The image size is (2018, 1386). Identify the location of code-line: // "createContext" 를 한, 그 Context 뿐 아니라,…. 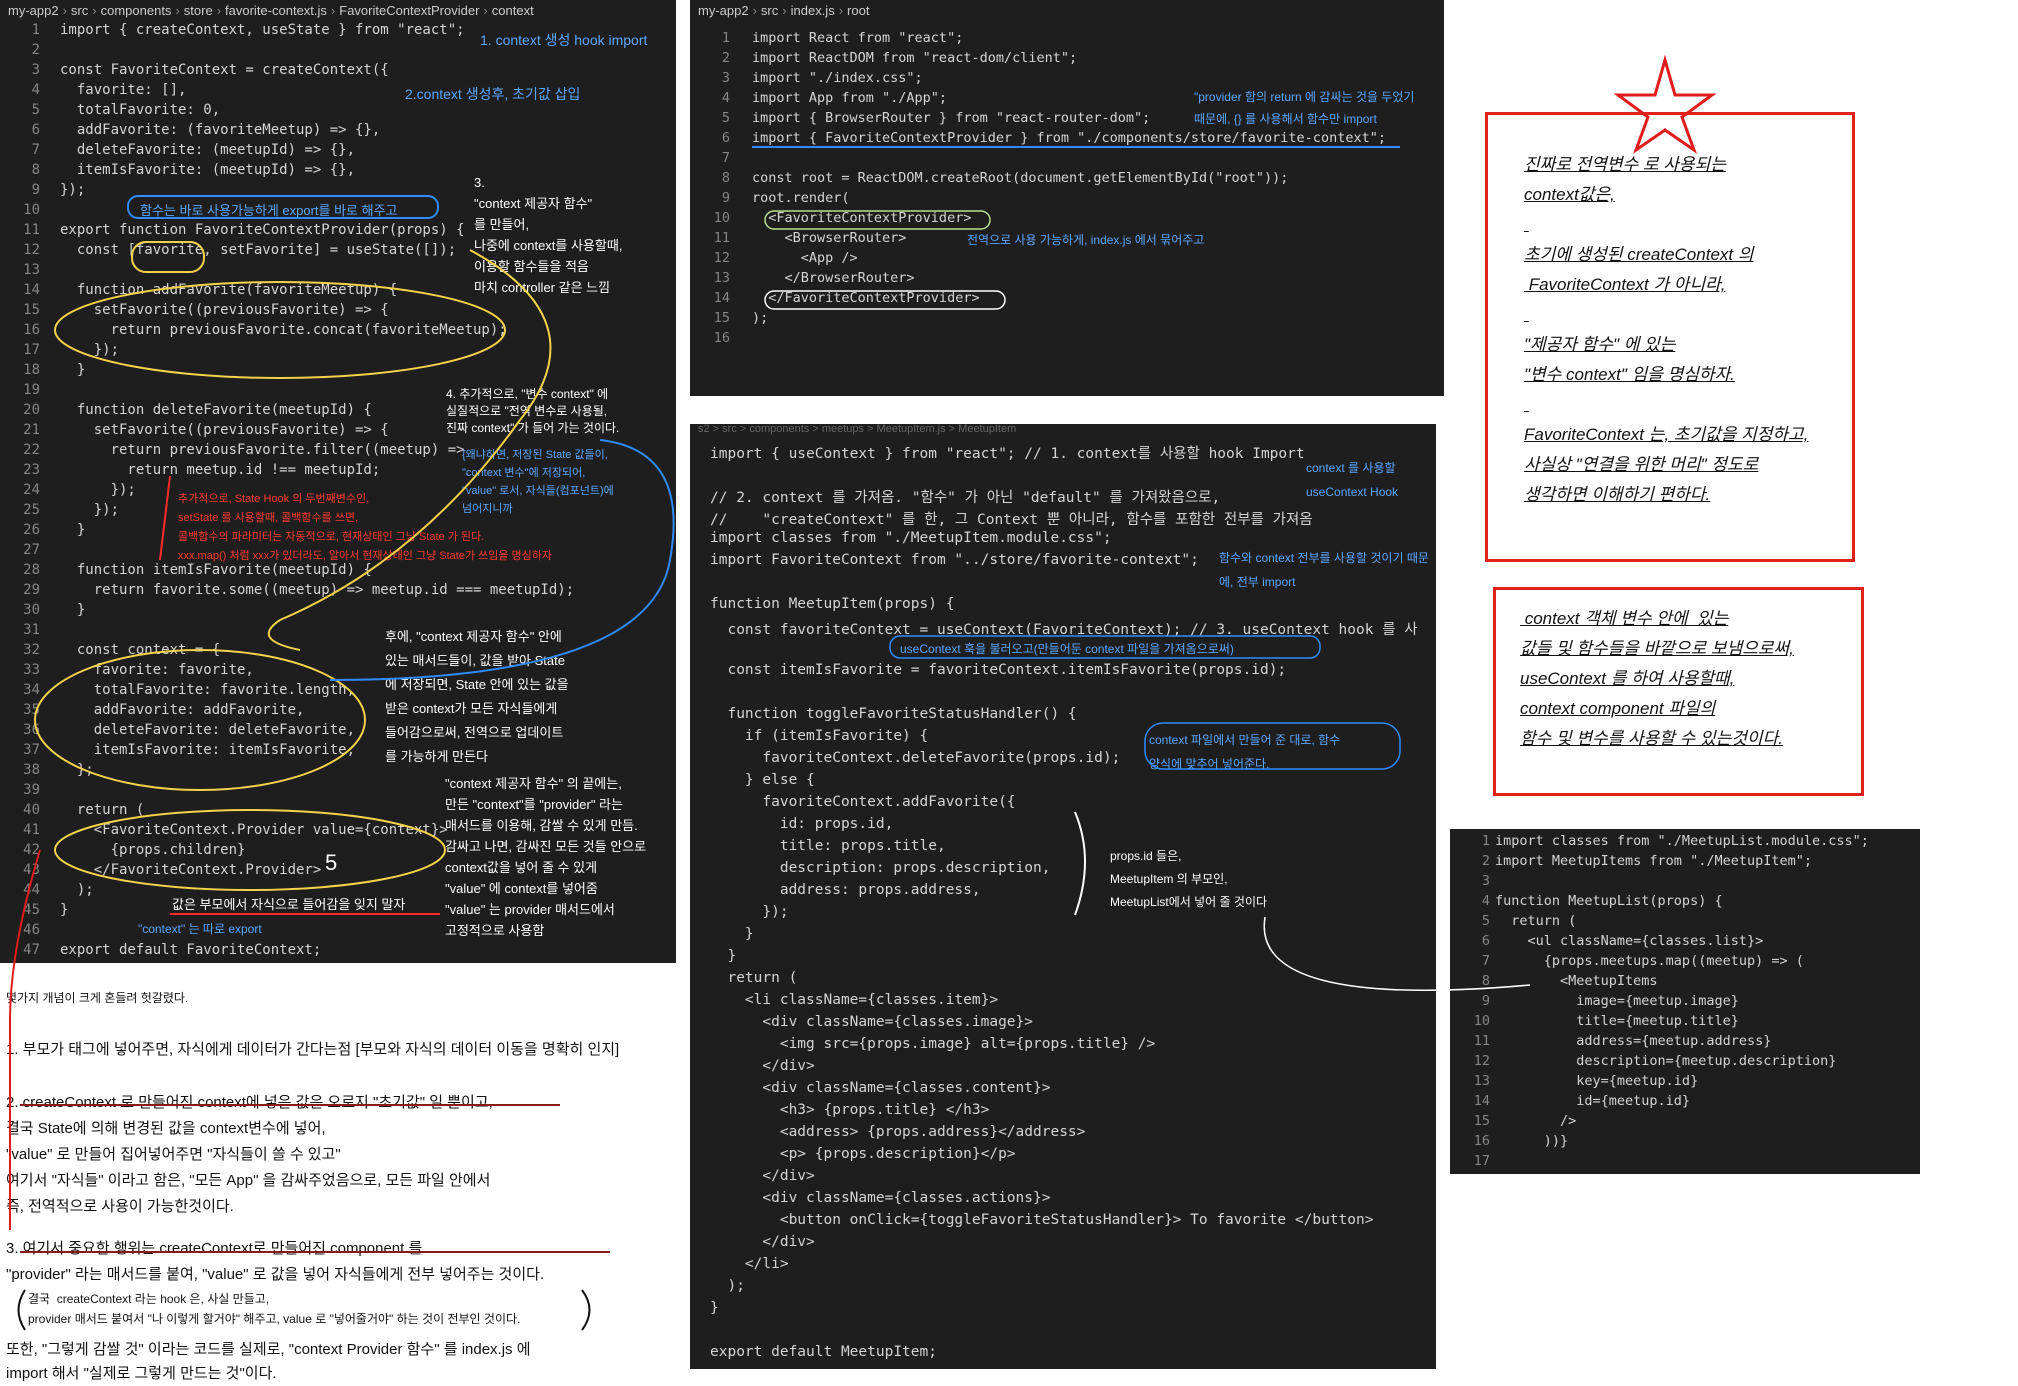
(1011, 518).